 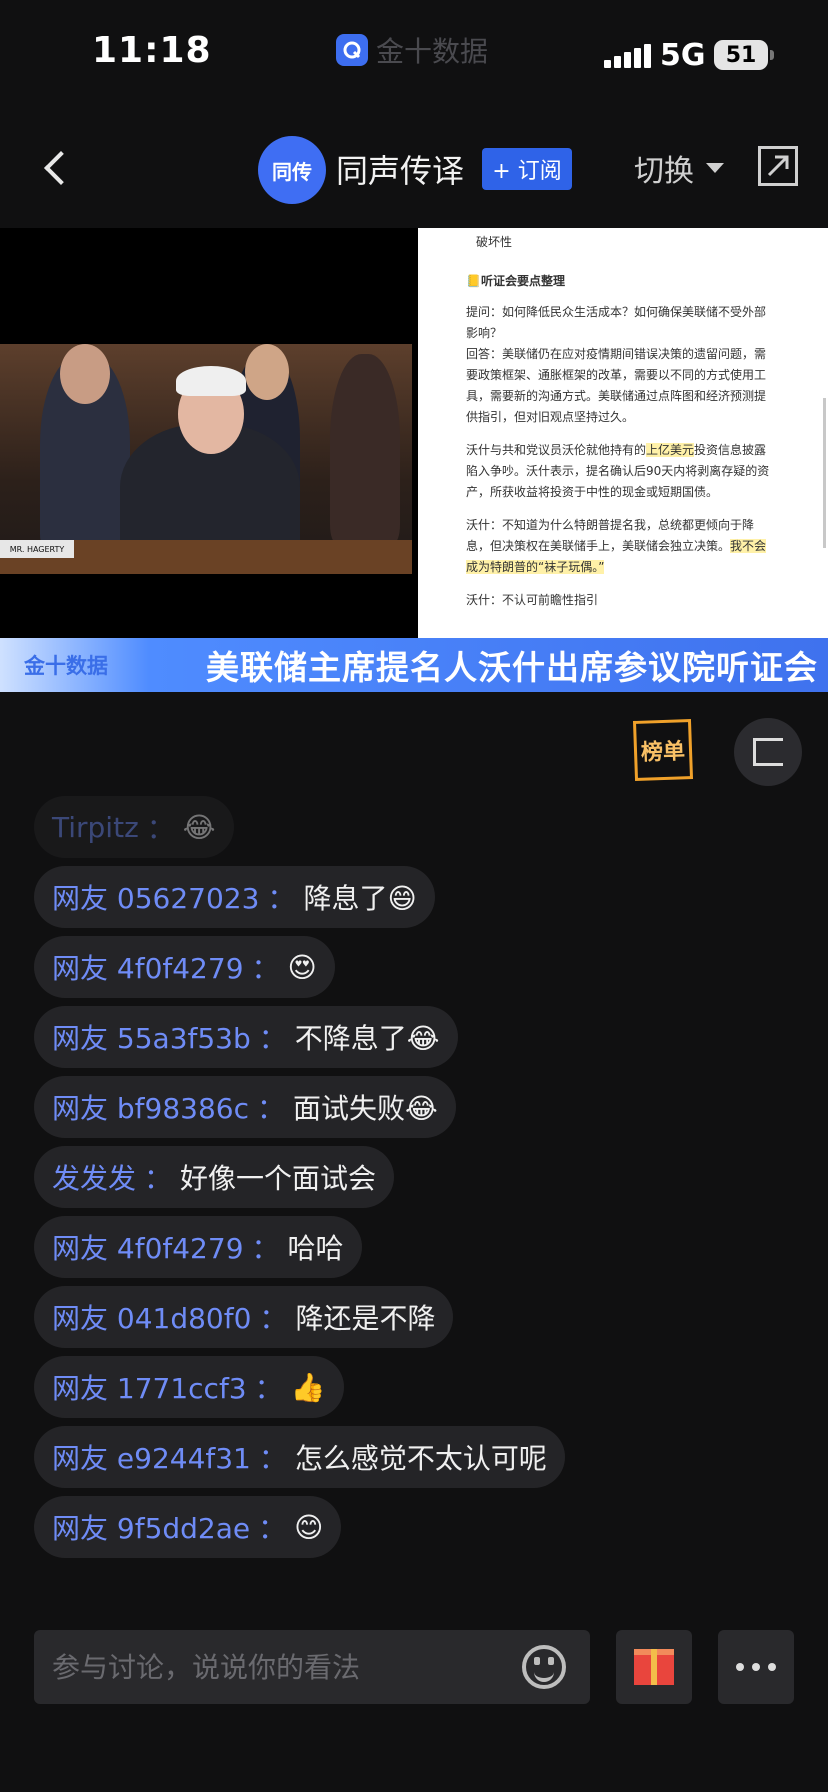 I want to click on signal-icon, so click(x=627, y=56).